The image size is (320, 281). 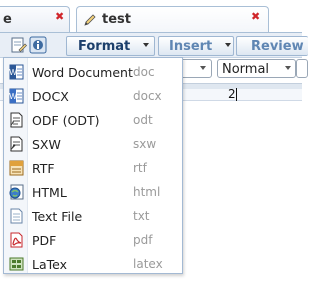 What do you see at coordinates (140, 168) in the screenshot?
I see `menu-item-extension: rtf` at bounding box center [140, 168].